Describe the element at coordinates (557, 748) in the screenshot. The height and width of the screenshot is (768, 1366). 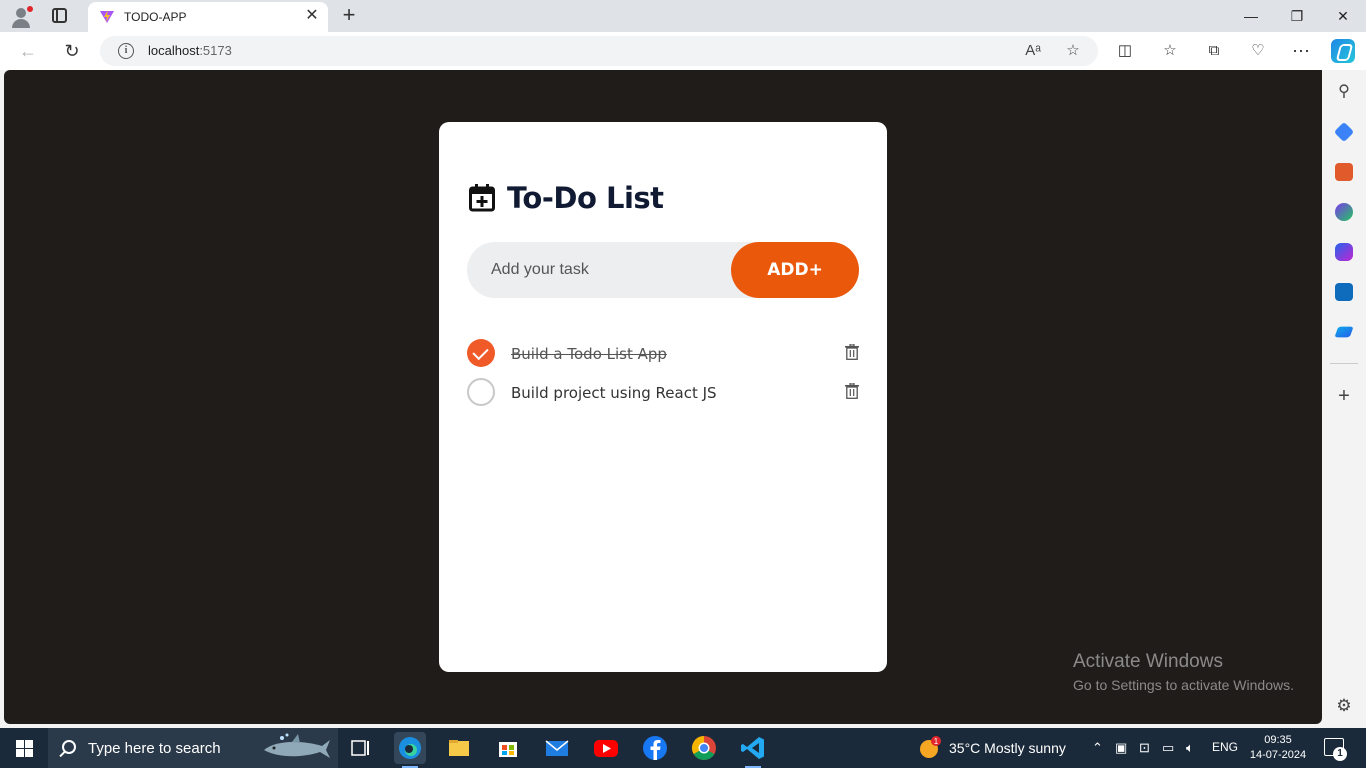
I see `mail-icon` at that location.